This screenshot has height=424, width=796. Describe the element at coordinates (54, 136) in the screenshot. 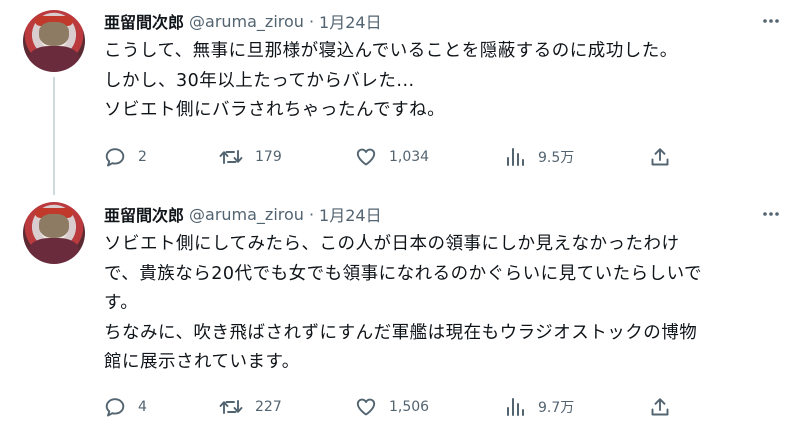

I see `thread-connector` at that location.